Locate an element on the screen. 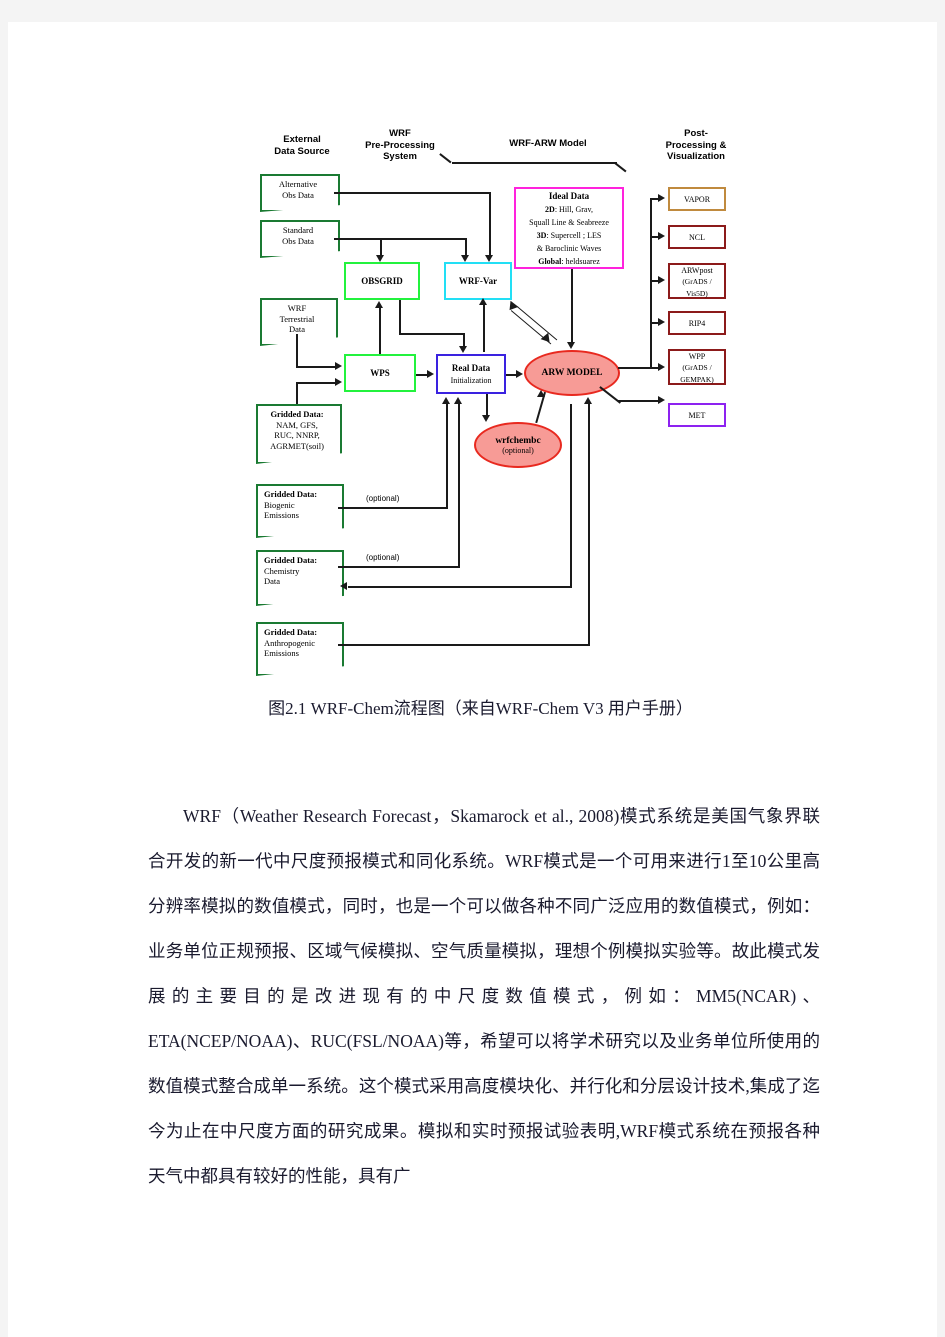  output-vapor: VAPOR is located at coordinates (697, 199).